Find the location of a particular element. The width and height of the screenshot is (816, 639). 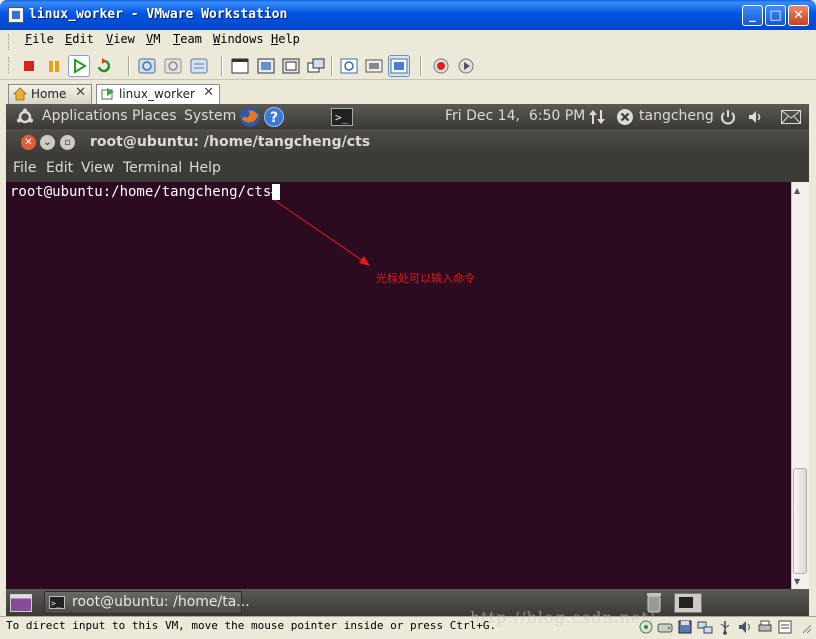

terminal-maximize-button: ▫ is located at coordinates (67, 142).